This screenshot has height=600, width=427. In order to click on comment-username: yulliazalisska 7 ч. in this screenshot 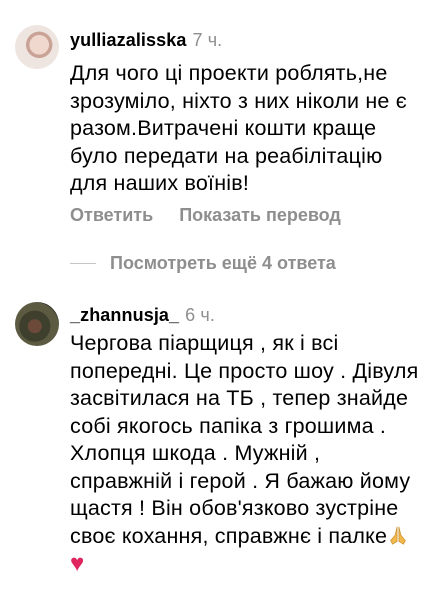, I will do `click(146, 40)`.